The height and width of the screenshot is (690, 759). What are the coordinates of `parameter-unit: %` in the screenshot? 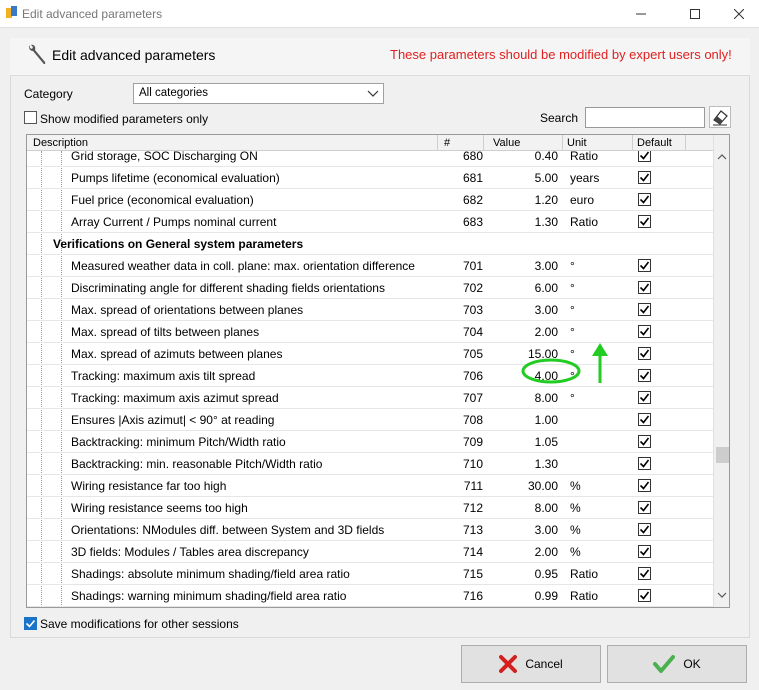 It's located at (575, 530).